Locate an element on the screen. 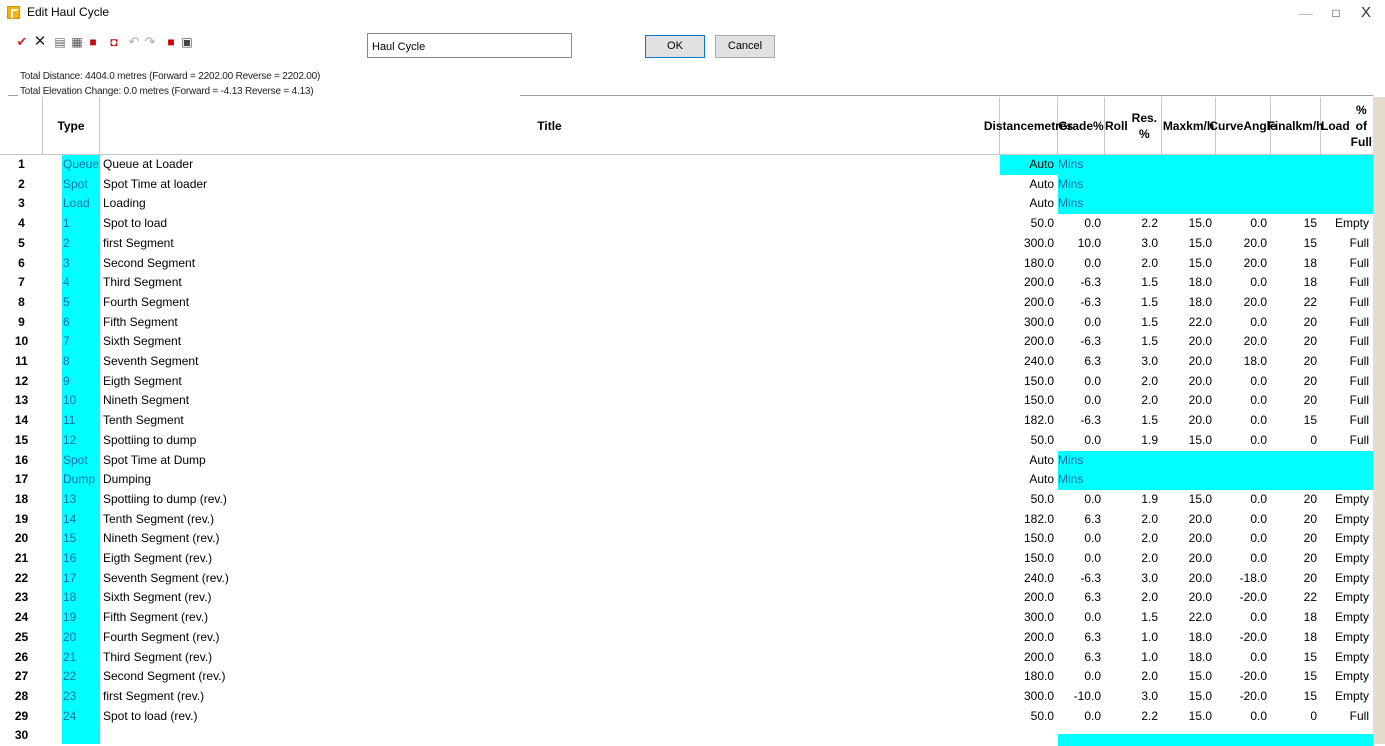  header-roll: Roll Res. % is located at coordinates (1133, 125).